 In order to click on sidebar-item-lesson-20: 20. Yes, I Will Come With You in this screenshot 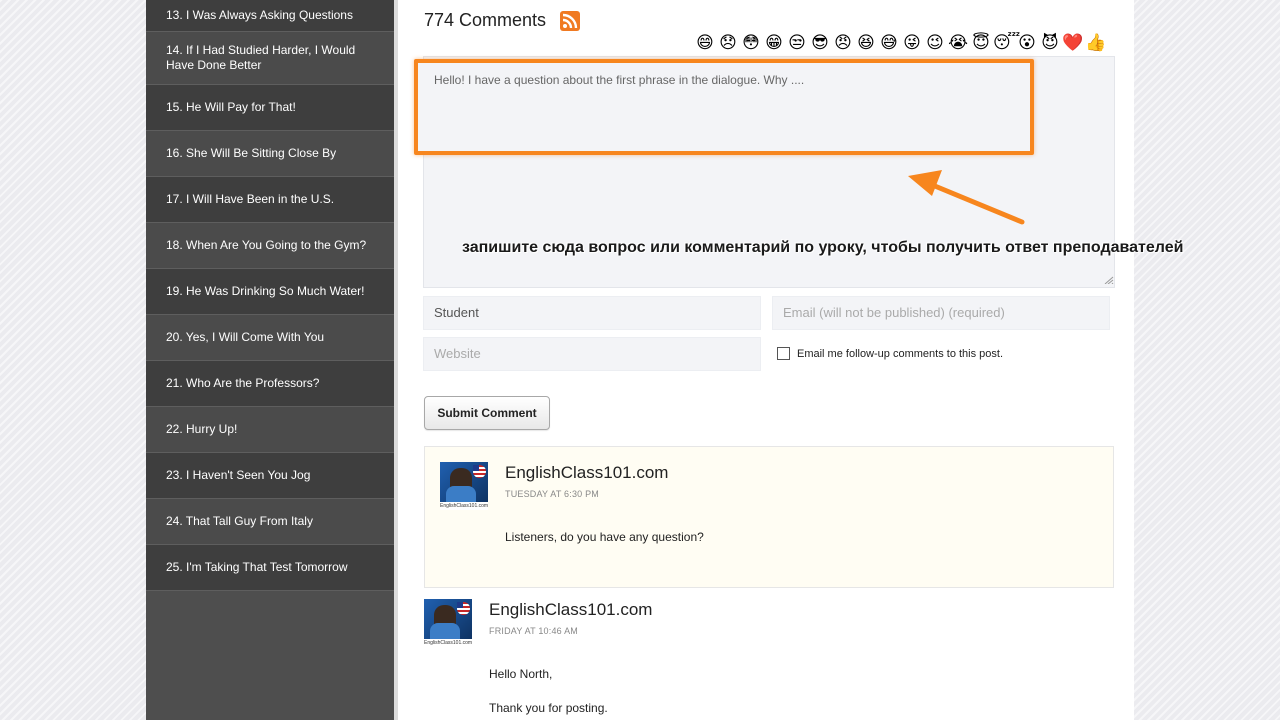, I will do `click(270, 338)`.